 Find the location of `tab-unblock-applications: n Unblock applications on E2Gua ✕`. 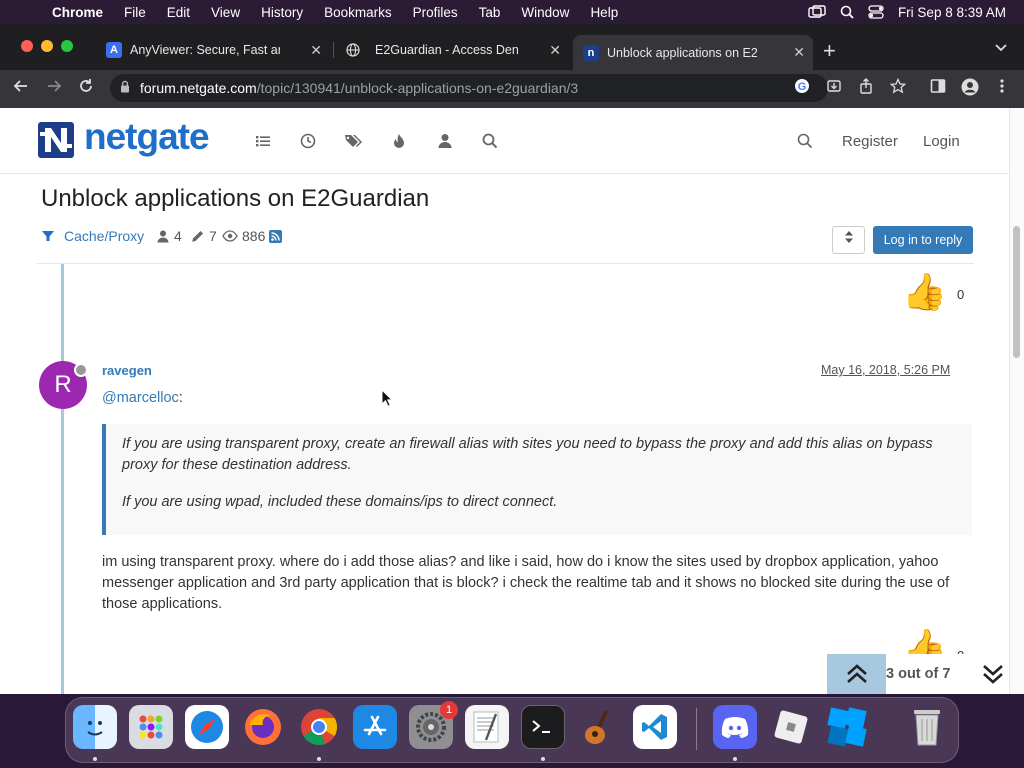

tab-unblock-applications: n Unblock applications on E2Gua ✕ is located at coordinates (693, 52).